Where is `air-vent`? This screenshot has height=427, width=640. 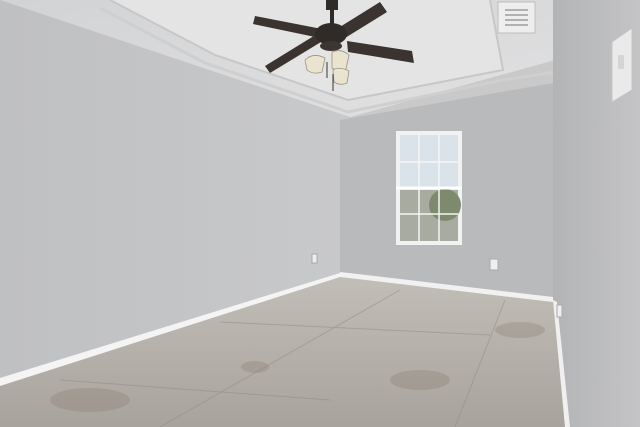
air-vent is located at coordinates (516, 17).